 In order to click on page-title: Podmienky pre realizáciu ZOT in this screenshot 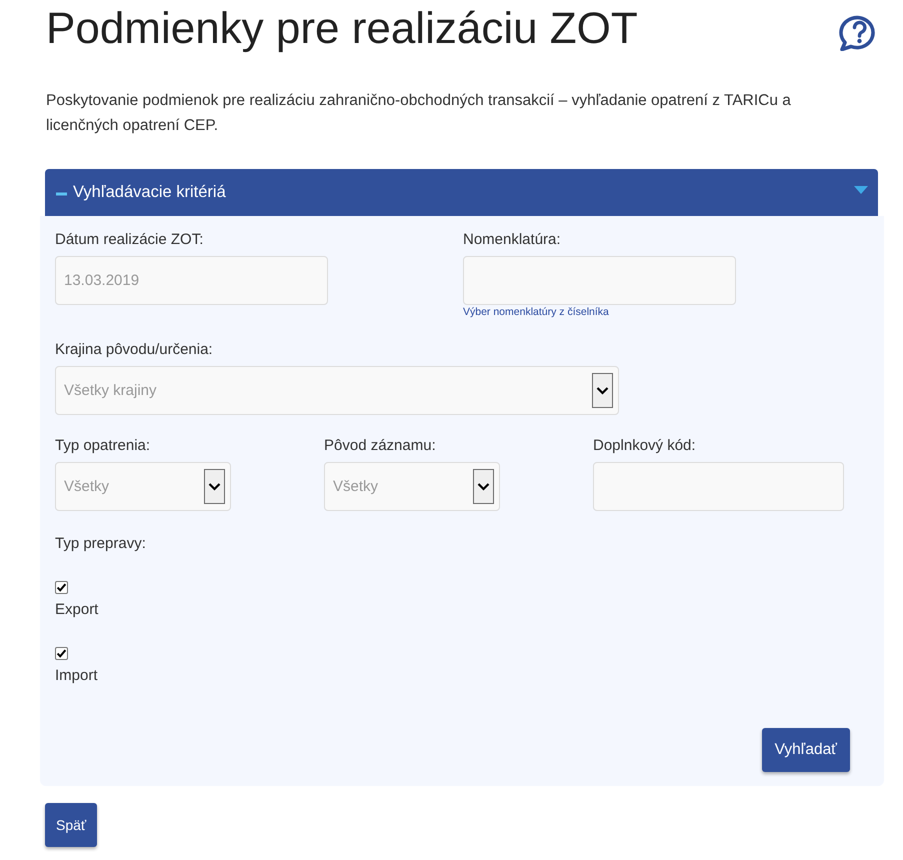, I will do `click(342, 29)`.